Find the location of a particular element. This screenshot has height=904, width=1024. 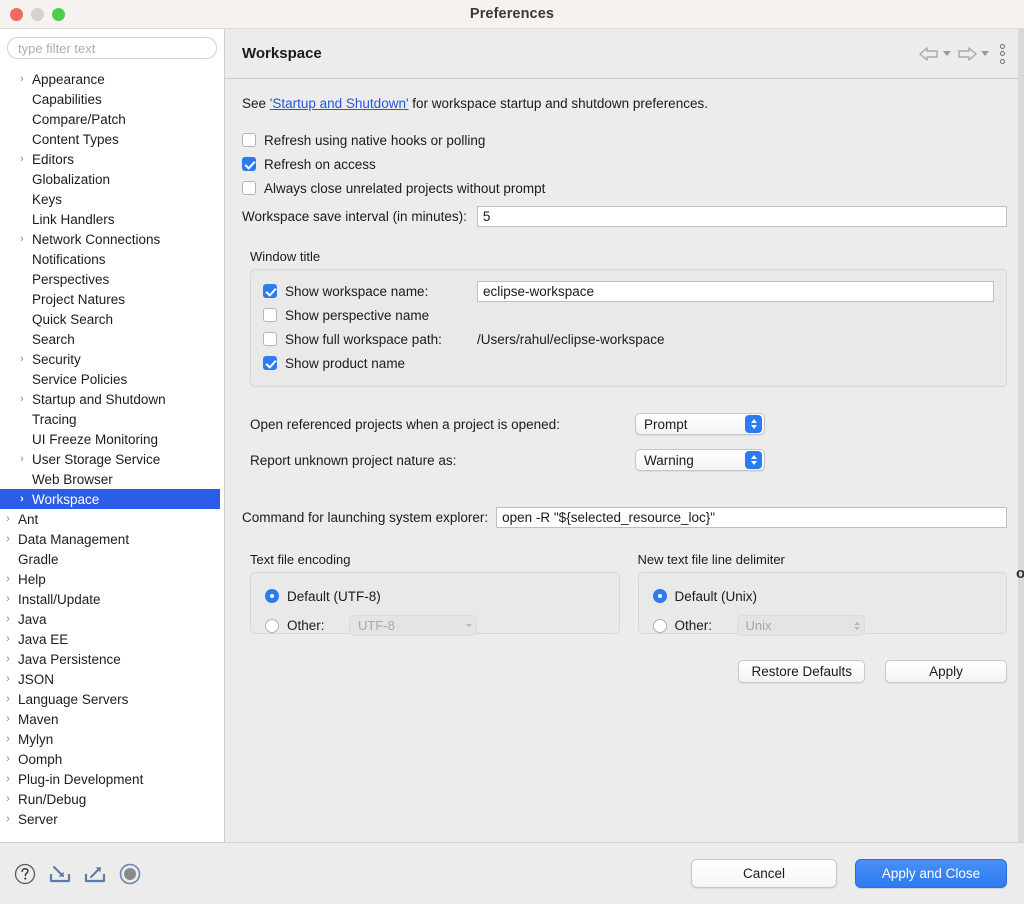

system-explorer-command-input is located at coordinates (751, 517).